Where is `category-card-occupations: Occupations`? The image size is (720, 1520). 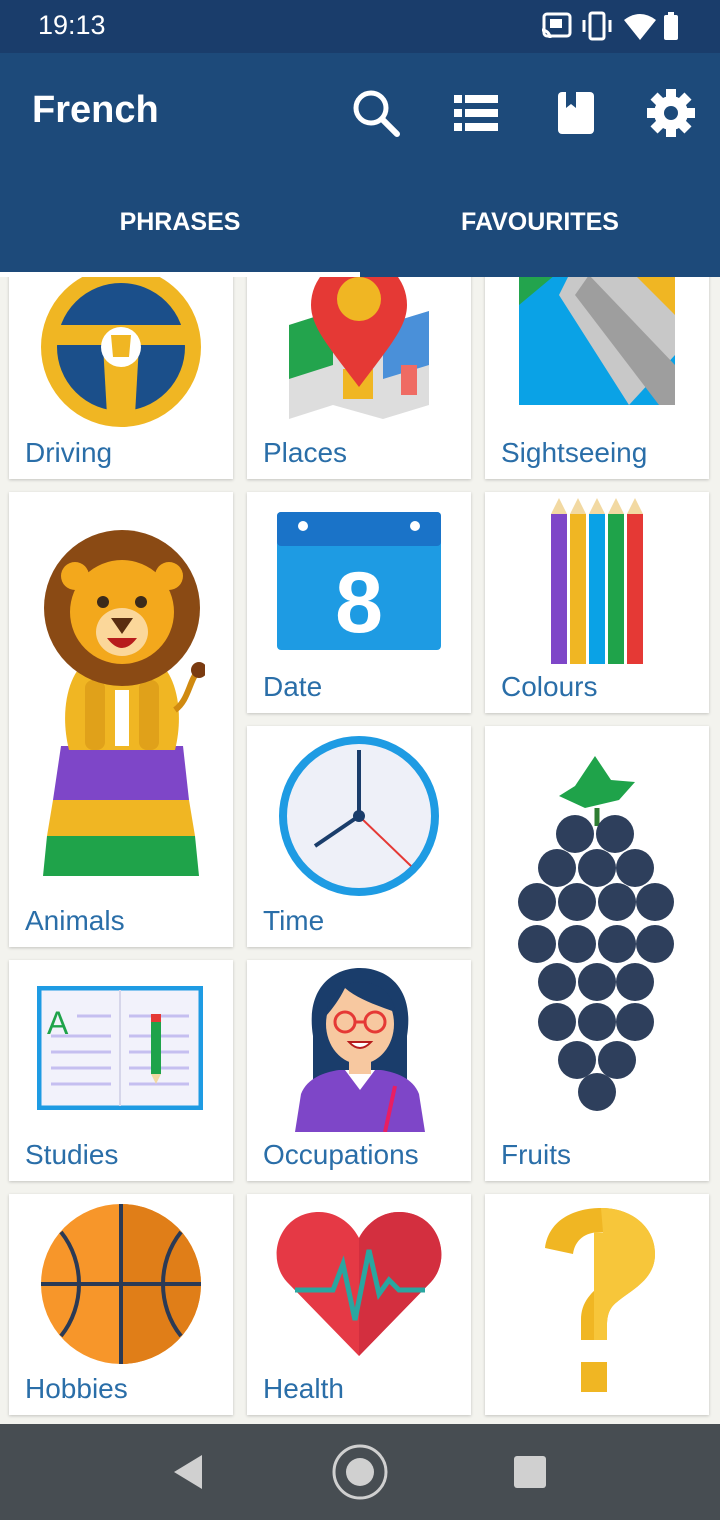
category-card-occupations: Occupations is located at coordinates (359, 1070).